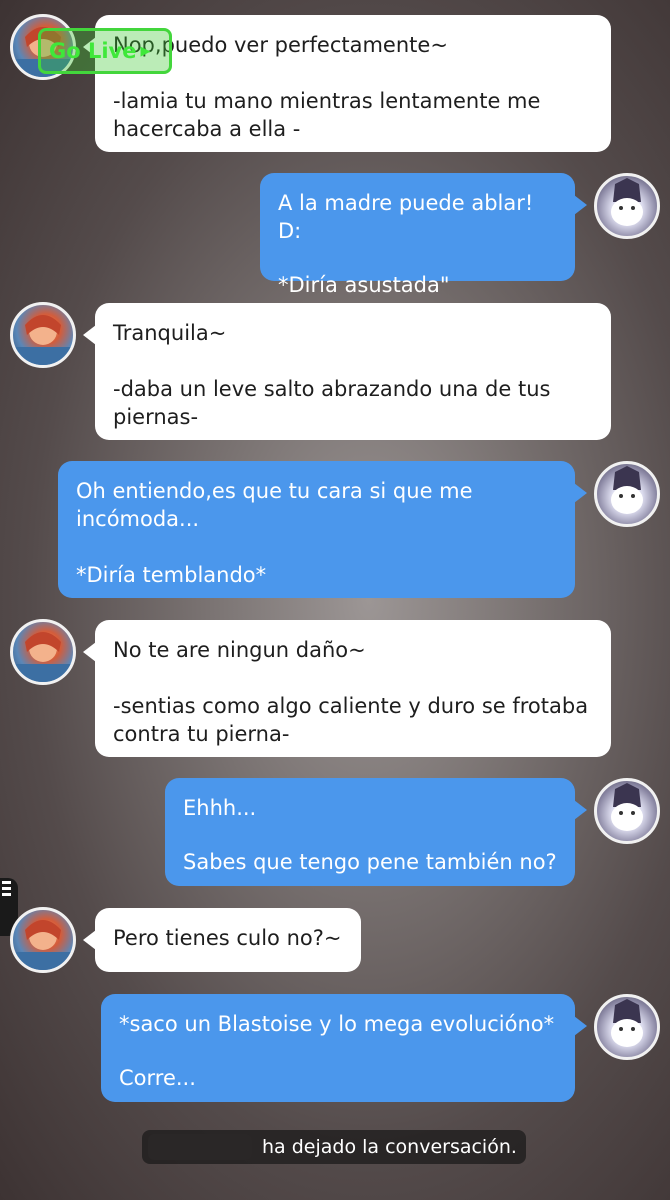 The width and height of the screenshot is (670, 1200). I want to click on message-bubble: Ehhh... Sabes que tengo pene también no?, so click(376, 832).